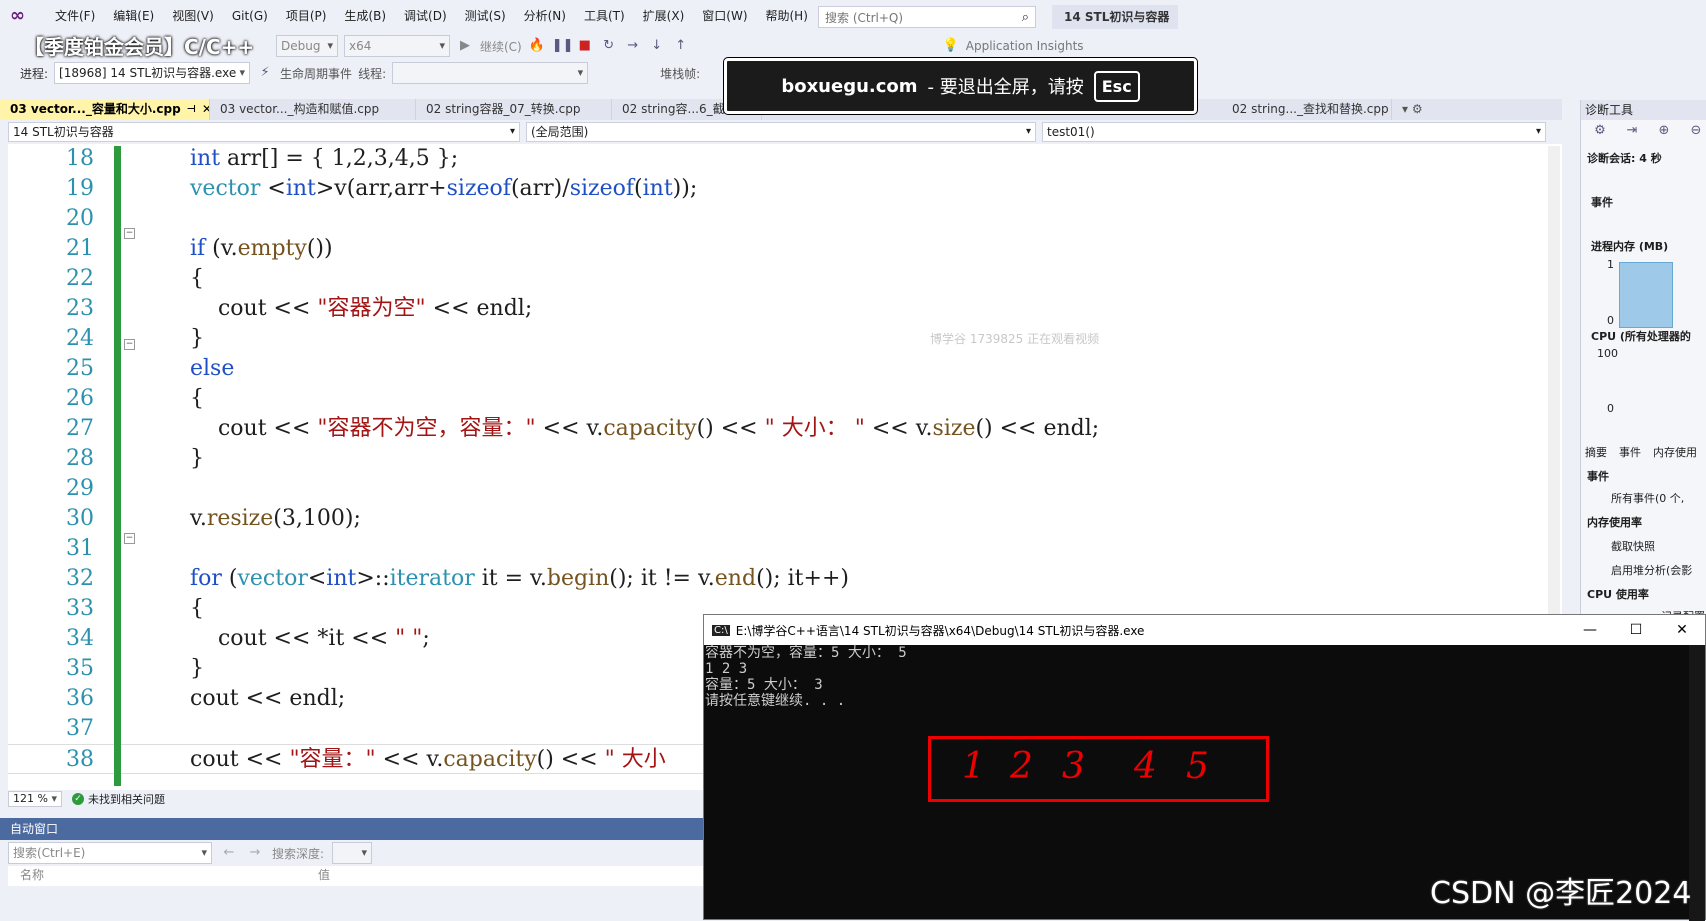  I want to click on value-column-header: 值, so click(324, 876).